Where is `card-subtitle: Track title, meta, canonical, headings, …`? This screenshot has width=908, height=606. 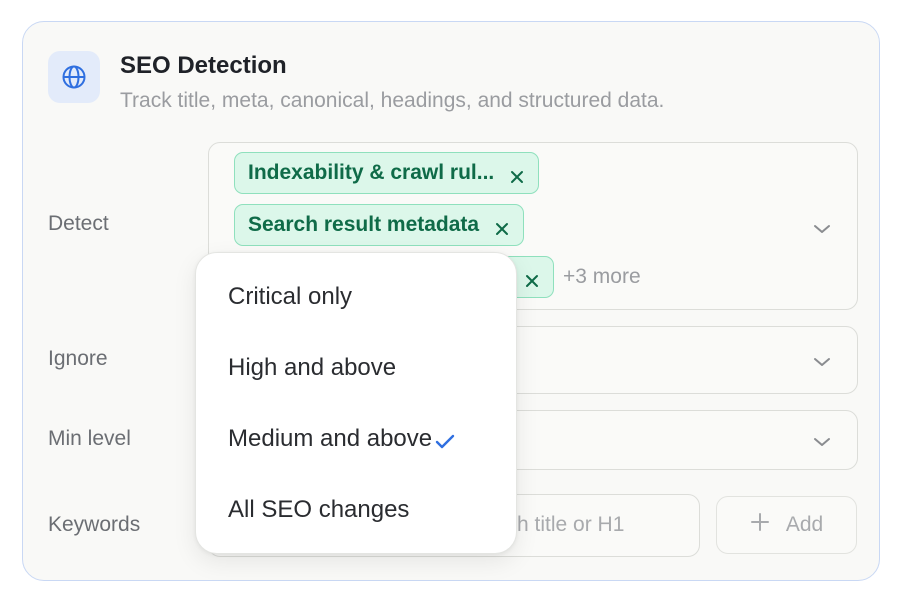
card-subtitle: Track title, meta, canonical, headings, … is located at coordinates (392, 100).